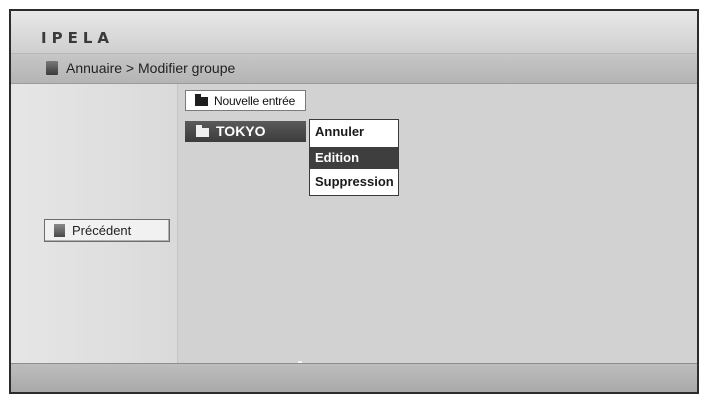 This screenshot has width=706, height=401. I want to click on new-entry-item: Nouvelle entrée, so click(245, 100).